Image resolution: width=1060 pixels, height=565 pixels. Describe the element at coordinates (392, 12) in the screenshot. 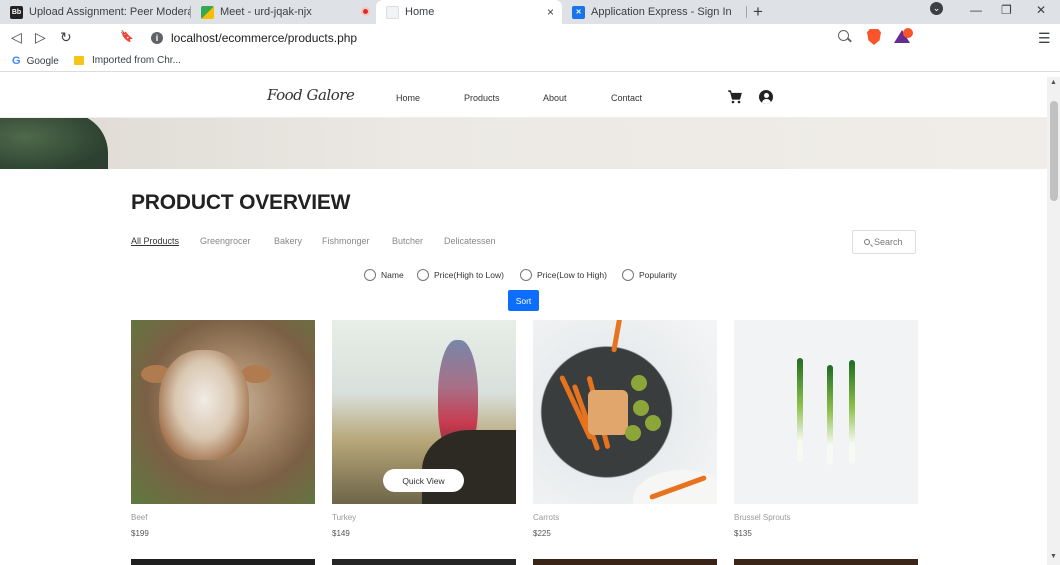

I see `page-icon` at that location.